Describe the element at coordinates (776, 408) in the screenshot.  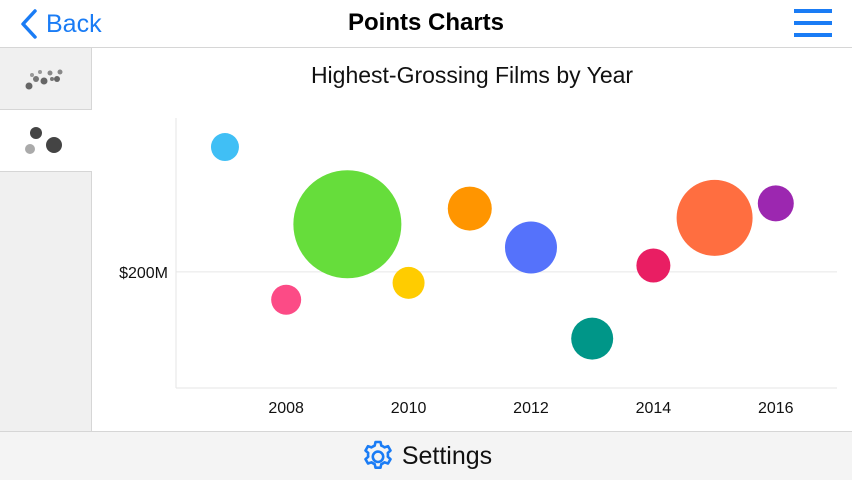
I see `x-tick-label: 2016` at that location.